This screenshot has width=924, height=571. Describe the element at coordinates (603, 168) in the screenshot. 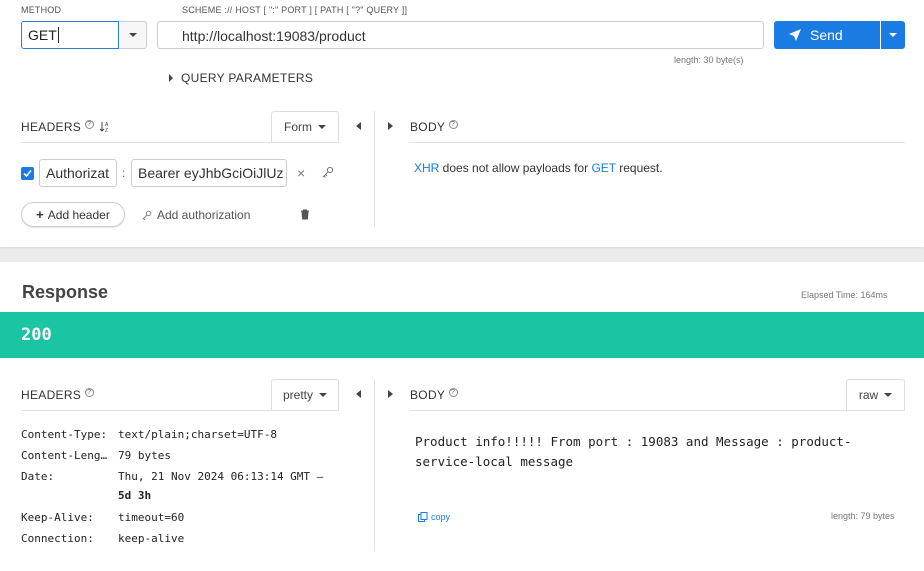

I see `method-link: GET` at that location.